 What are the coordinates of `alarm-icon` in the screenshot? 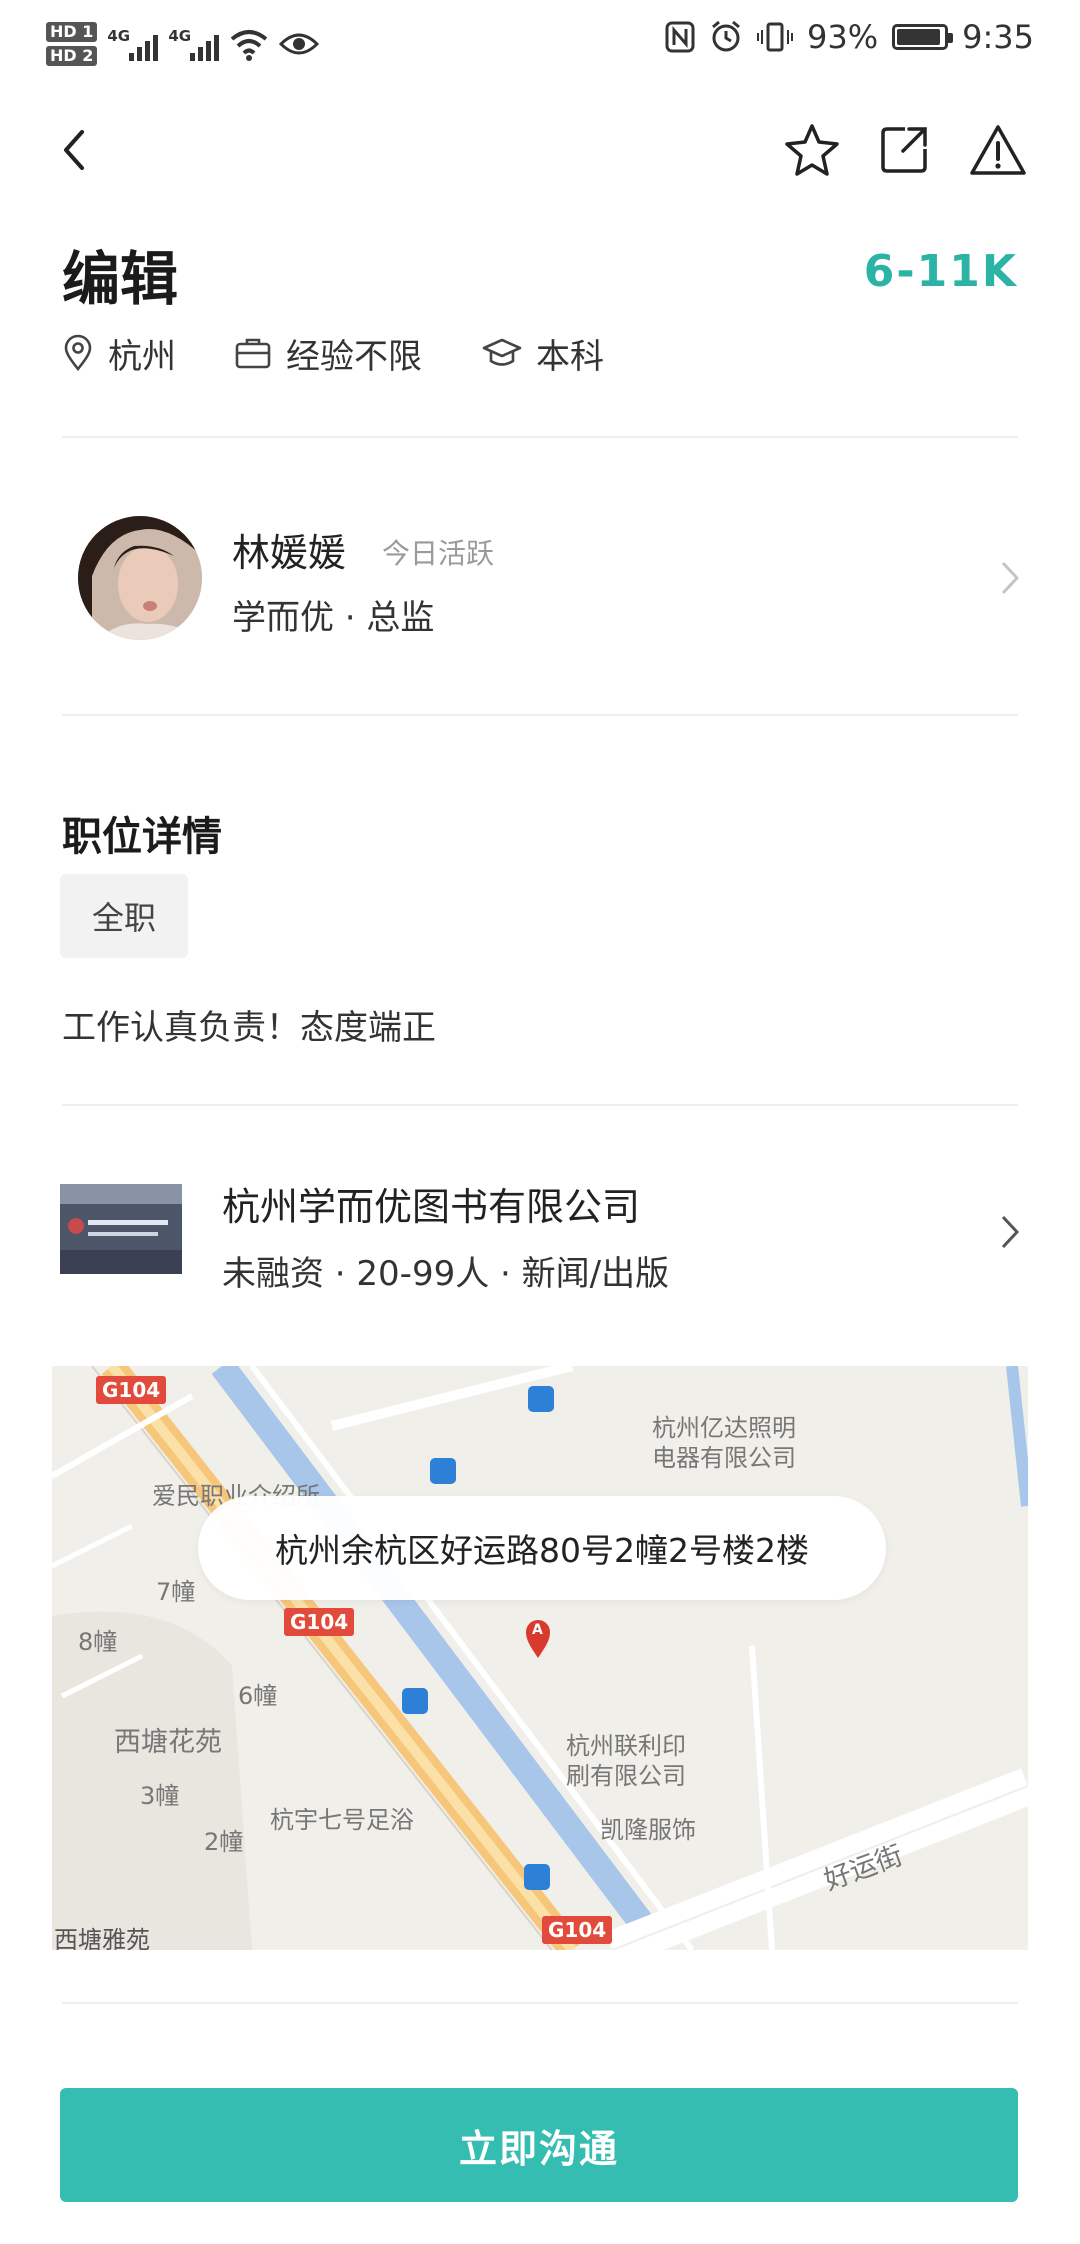 It's located at (726, 36).